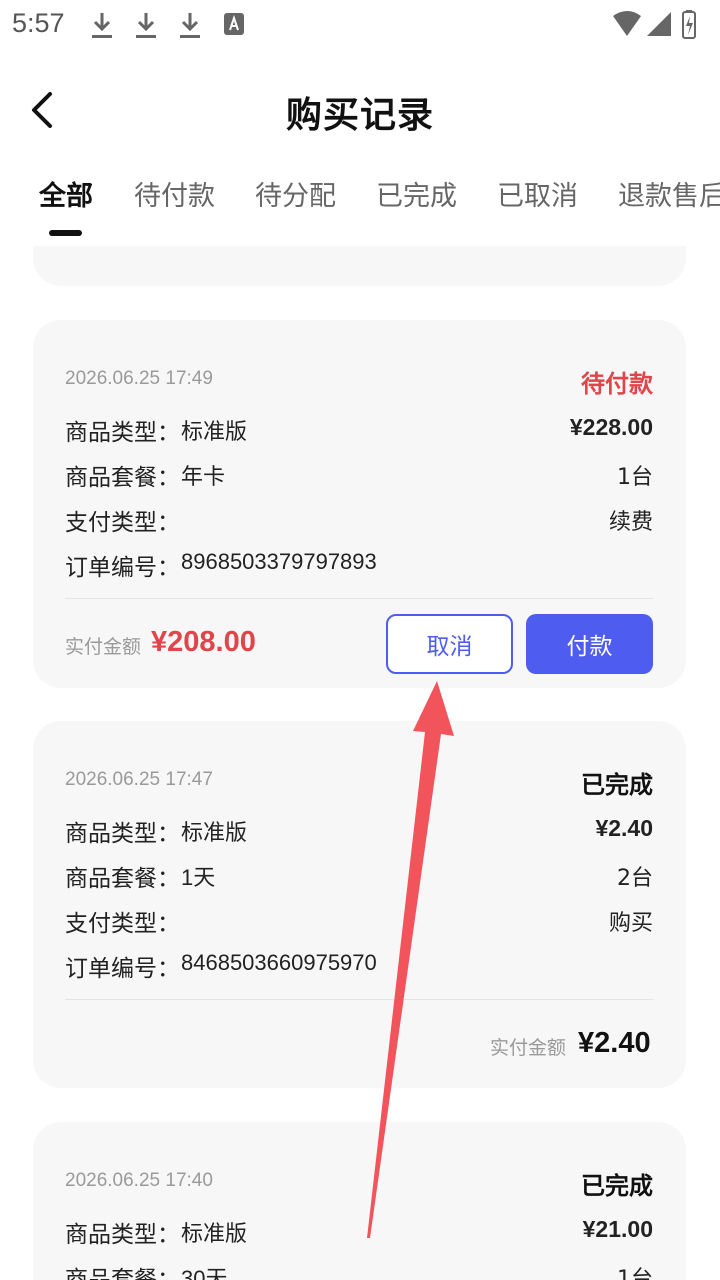 This screenshot has height=1280, width=720. Describe the element at coordinates (630, 522) in the screenshot. I see `pay-type-value: 续费` at that location.